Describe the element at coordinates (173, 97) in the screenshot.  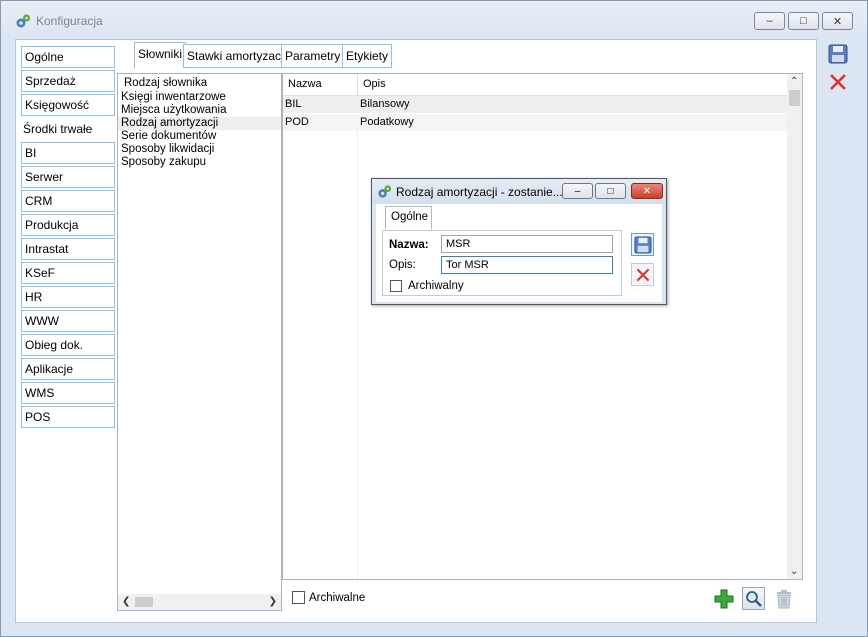
I see `dictionary-item-ksiegi: Księgi inwentarzowe` at that location.